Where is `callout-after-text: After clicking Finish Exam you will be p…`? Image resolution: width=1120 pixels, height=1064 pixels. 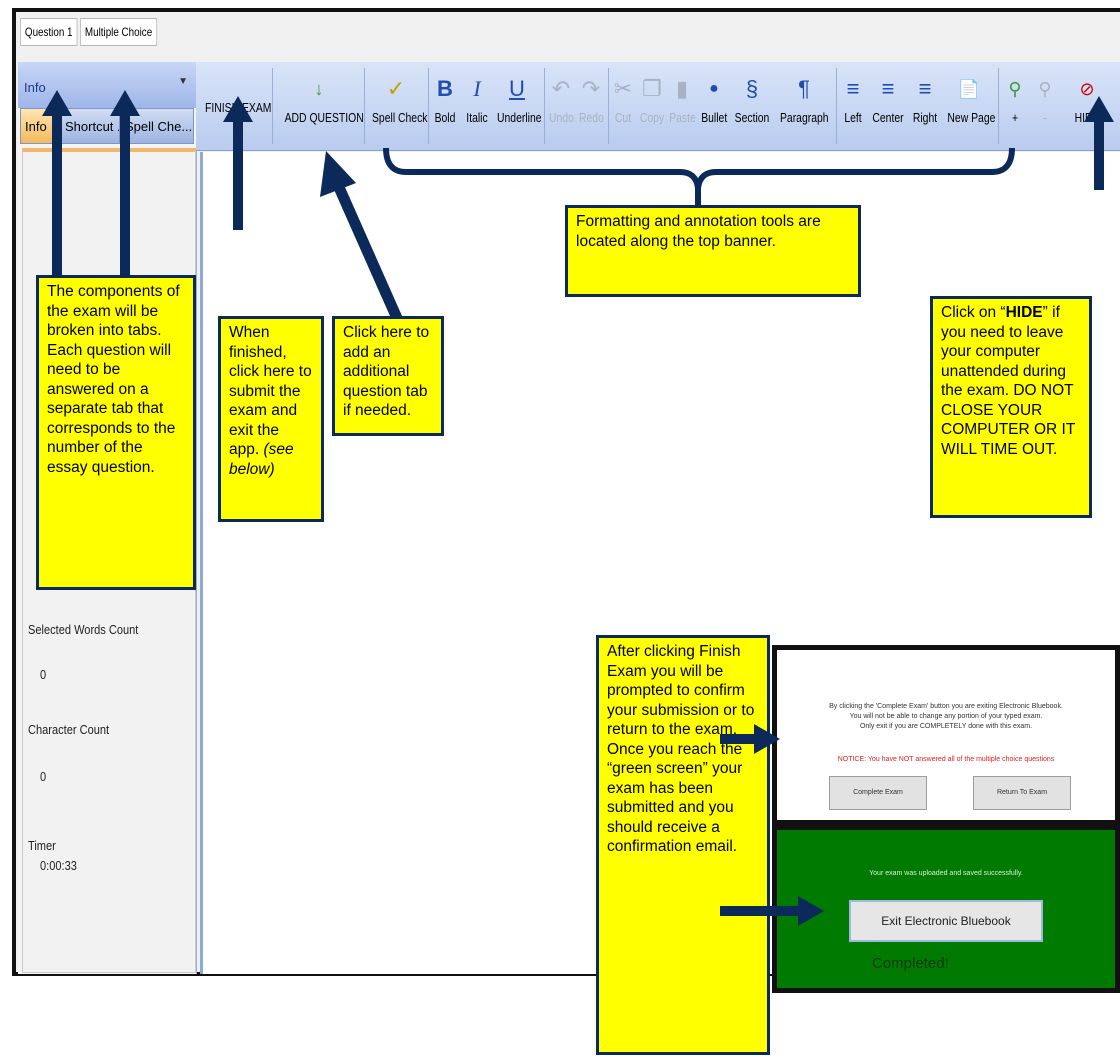 callout-after-text: After clicking Finish Exam you will be p… is located at coordinates (681, 749).